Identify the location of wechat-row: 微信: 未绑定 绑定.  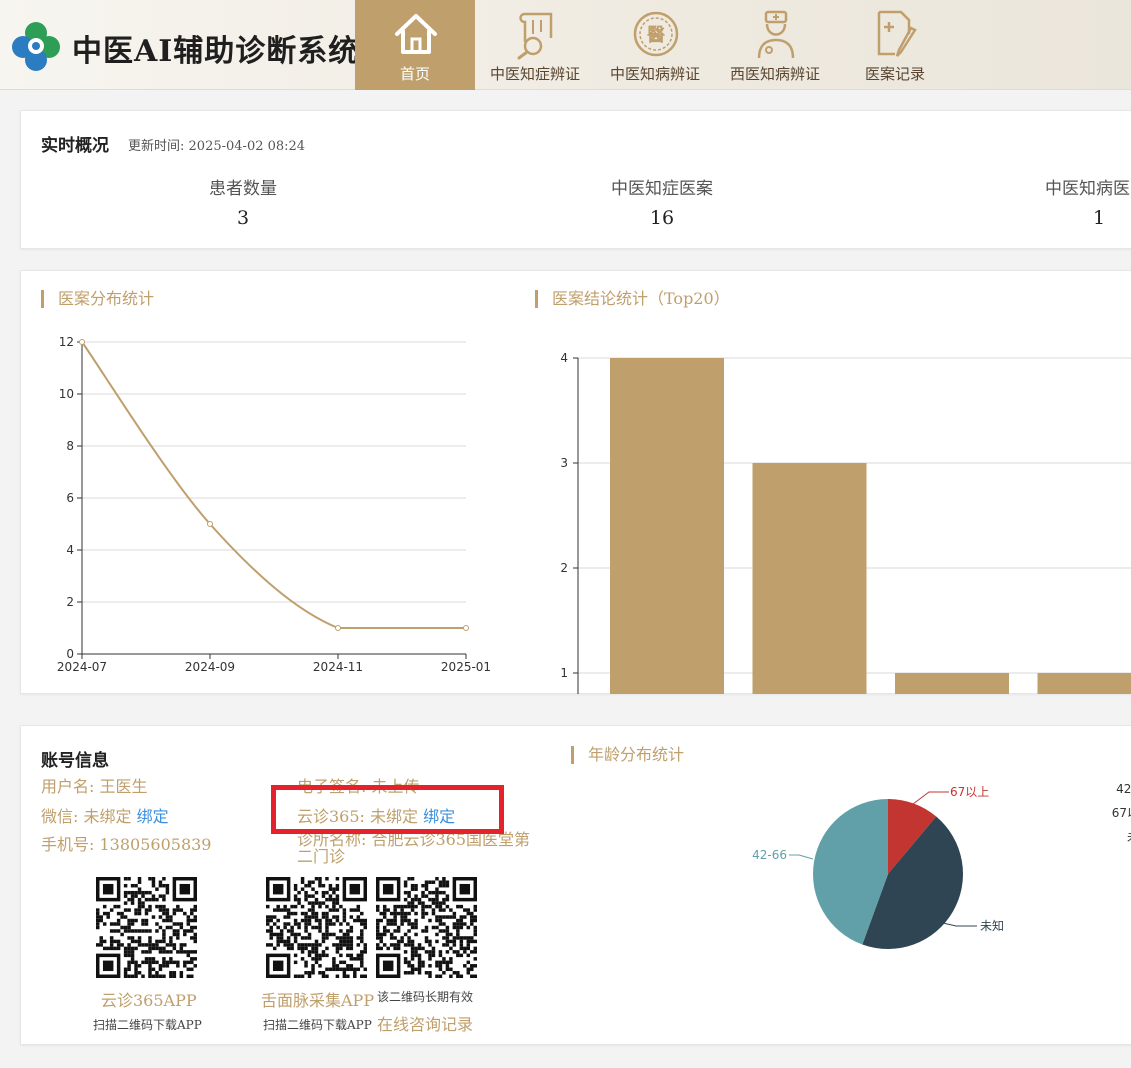
(105, 816).